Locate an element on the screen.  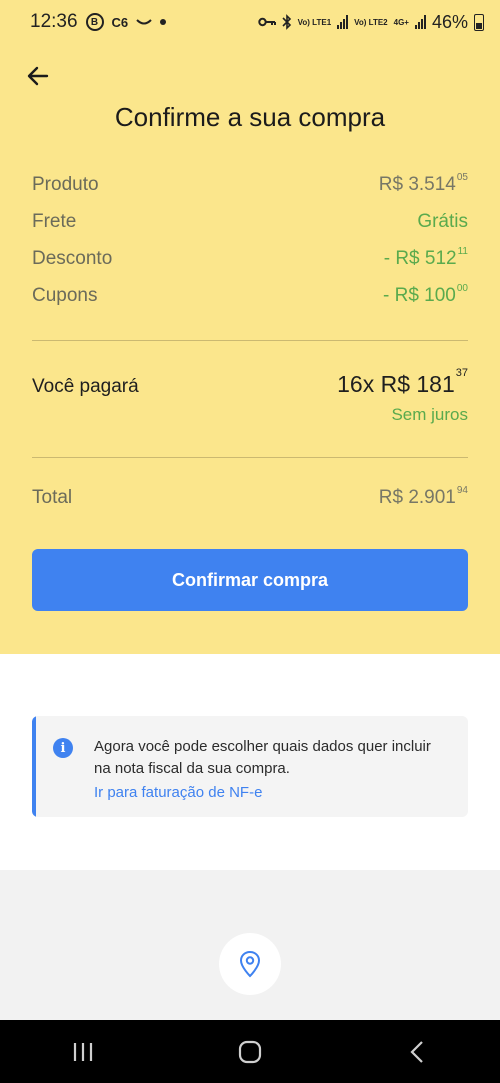
home-icon is located at coordinates (250, 1051).